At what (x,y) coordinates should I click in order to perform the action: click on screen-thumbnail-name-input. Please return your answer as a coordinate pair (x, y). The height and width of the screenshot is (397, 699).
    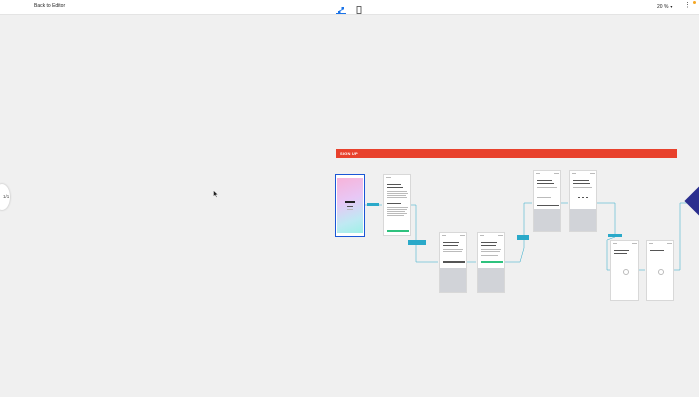
    Looking at the image, I should click on (453, 262).